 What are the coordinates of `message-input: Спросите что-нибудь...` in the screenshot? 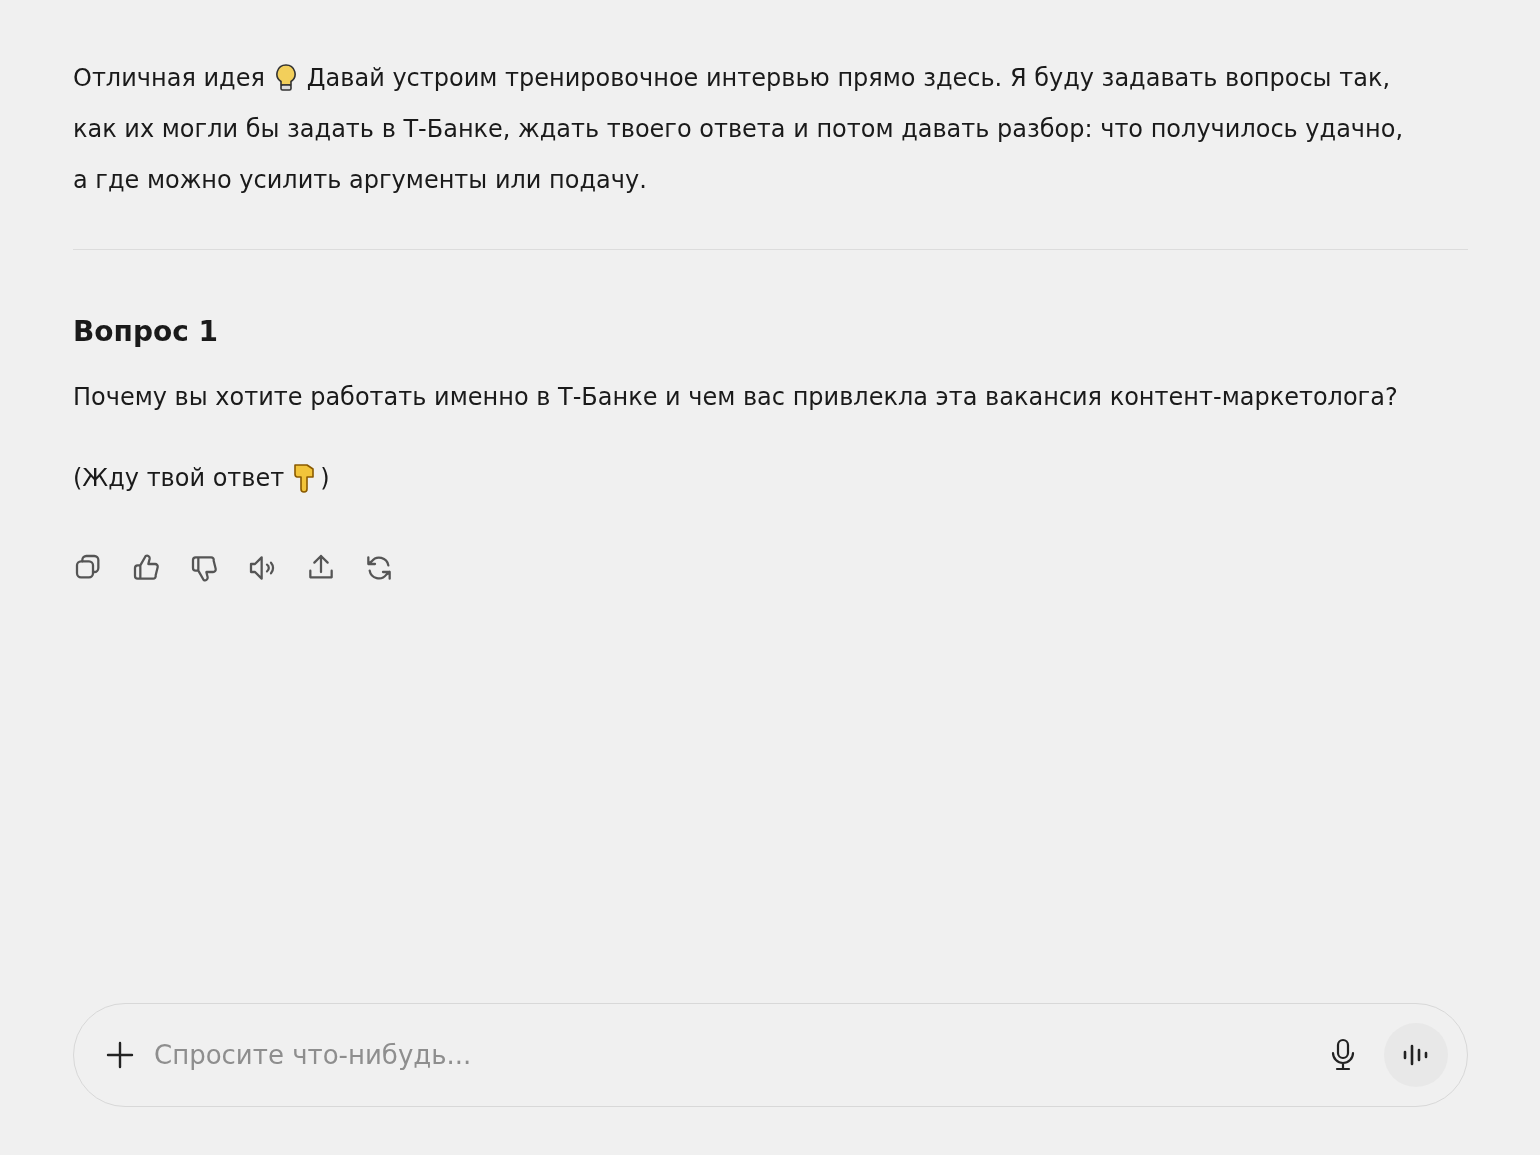 It's located at (732, 1055).